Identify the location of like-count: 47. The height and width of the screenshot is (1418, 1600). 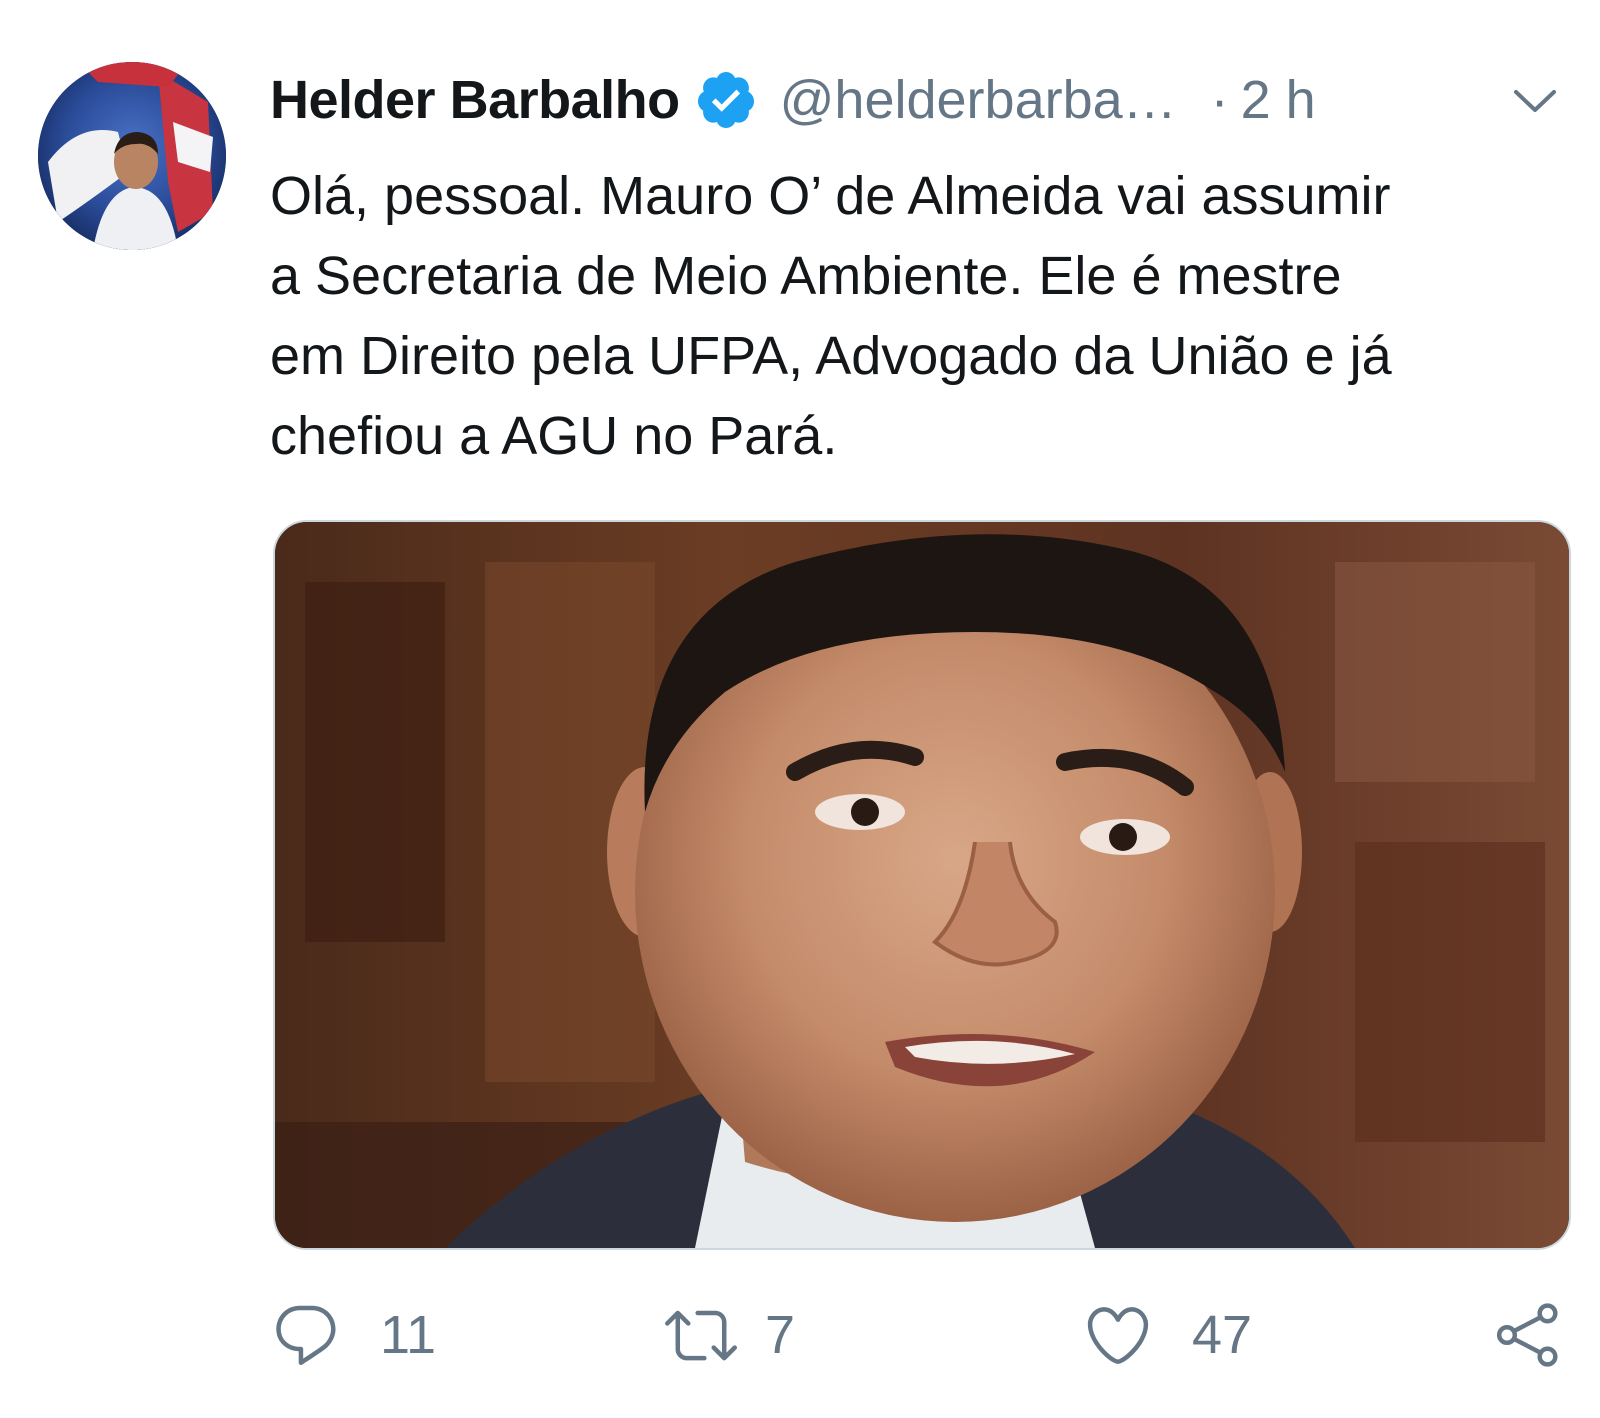
(1222, 1335).